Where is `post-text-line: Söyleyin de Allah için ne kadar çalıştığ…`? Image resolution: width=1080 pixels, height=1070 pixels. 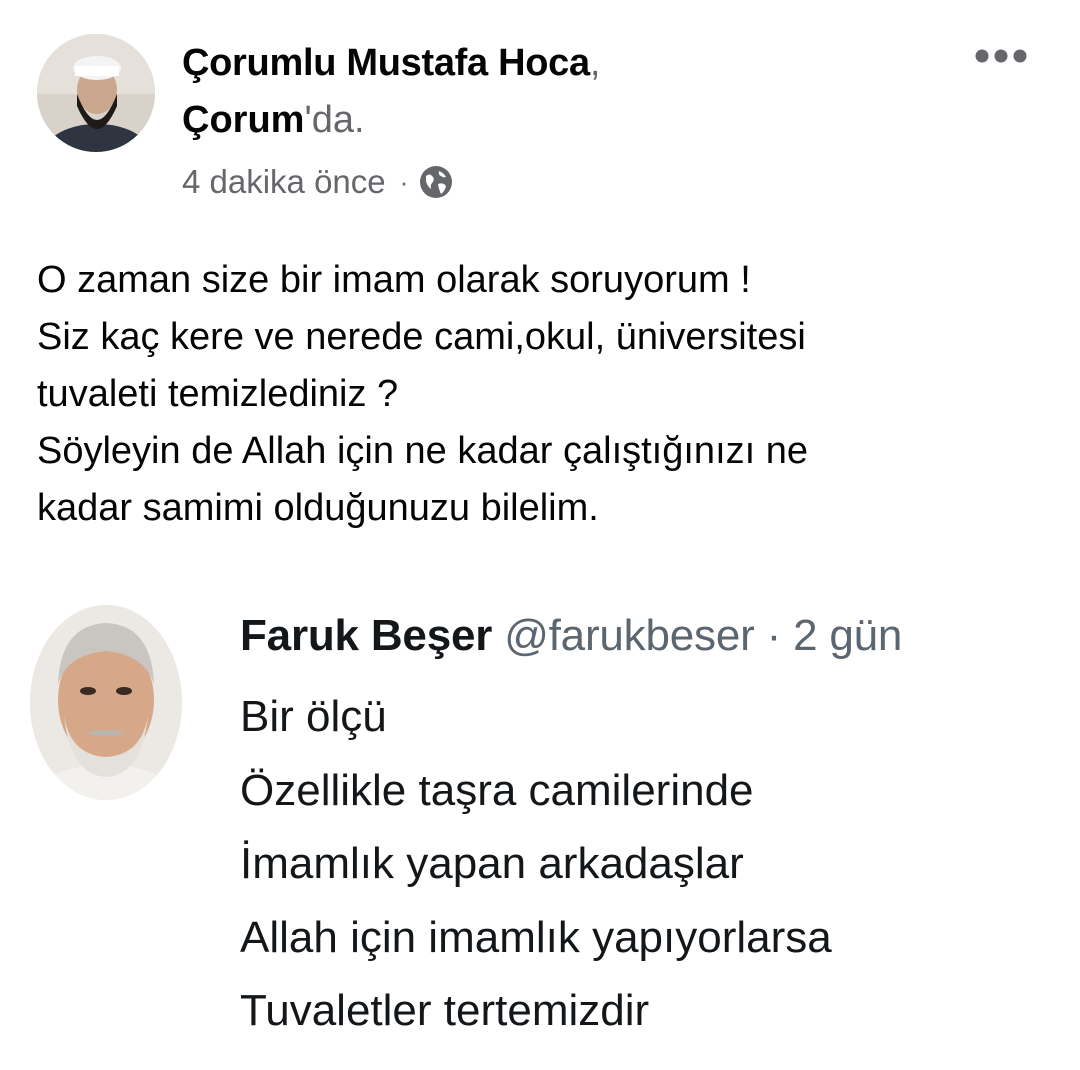
post-text-line: Söyleyin de Allah için ne kadar çalıştığ… is located at coordinates (423, 451).